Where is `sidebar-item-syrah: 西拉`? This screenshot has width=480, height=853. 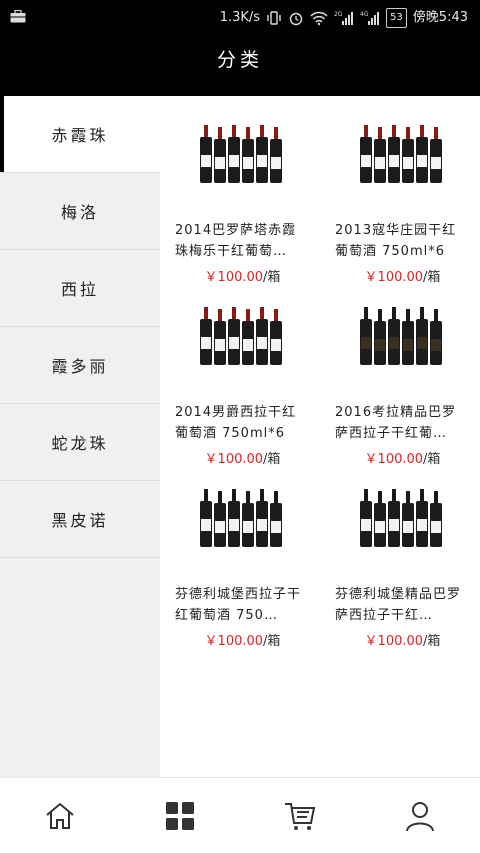 sidebar-item-syrah: 西拉 is located at coordinates (80, 288).